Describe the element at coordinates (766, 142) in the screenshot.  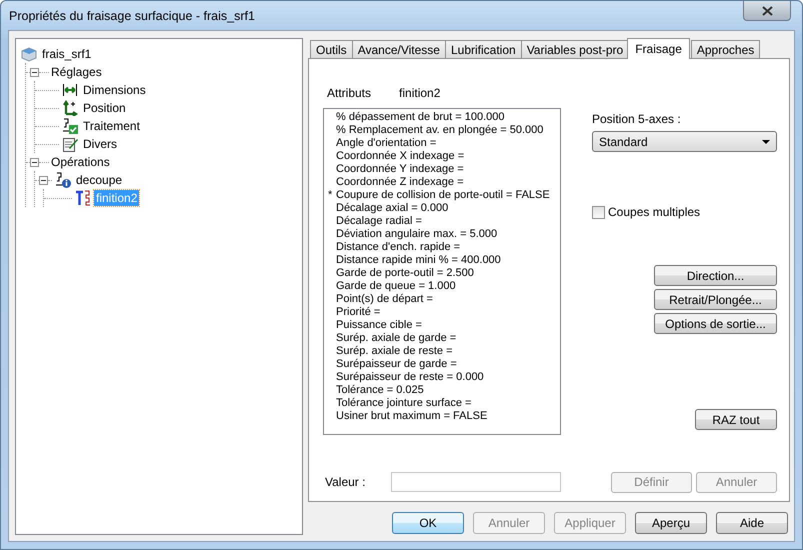
I see `dropdown-arrow-icon` at that location.